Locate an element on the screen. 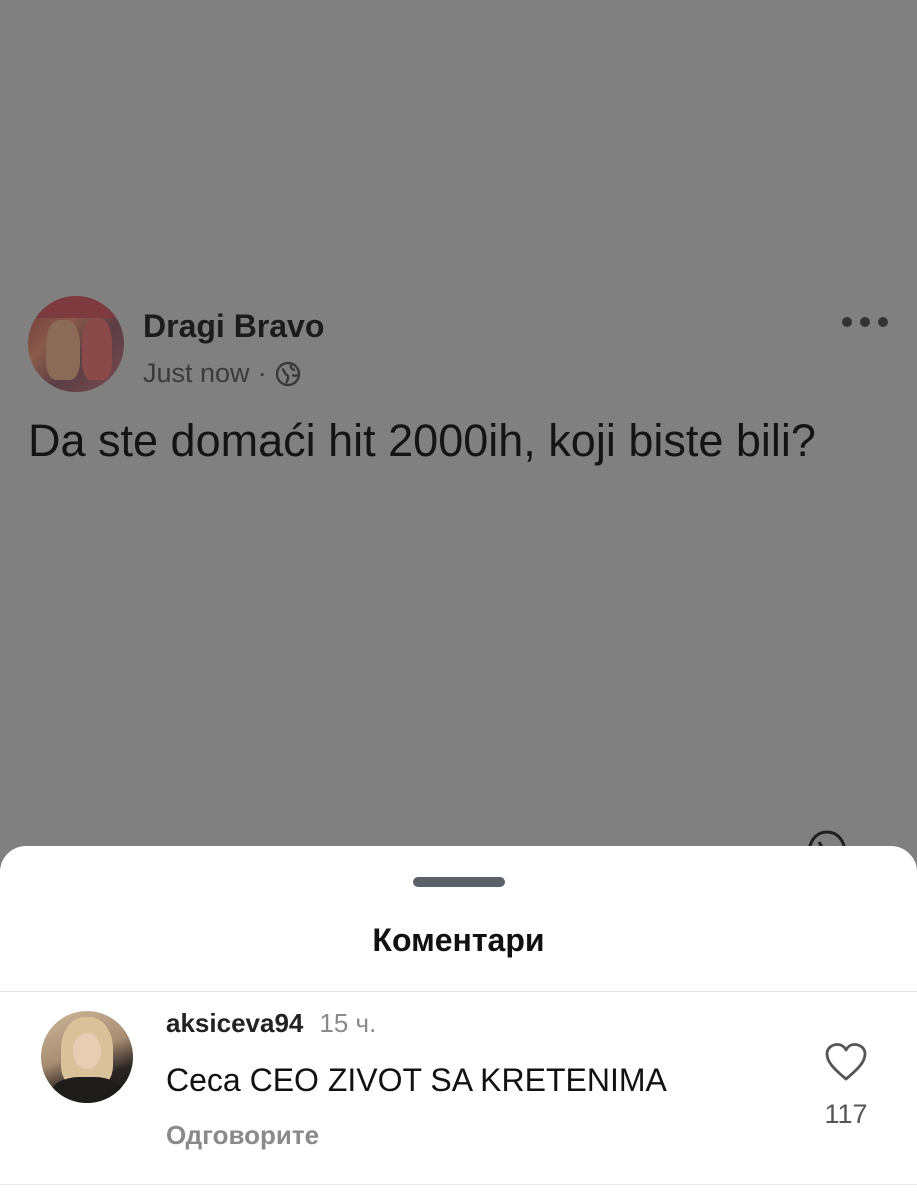 Image resolution: width=917 pixels, height=1200 pixels. commenter-avatar is located at coordinates (87, 1057).